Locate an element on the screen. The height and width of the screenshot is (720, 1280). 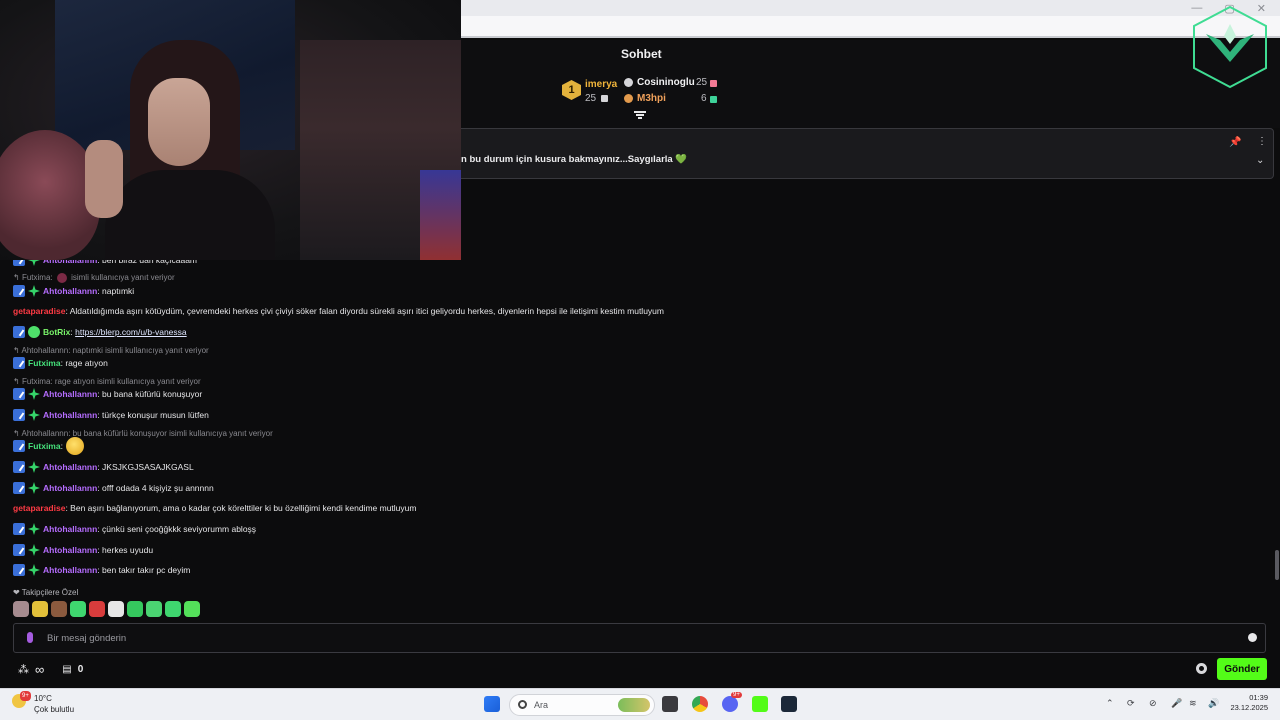
emote-skull-icon is located at coordinates (116, 609).